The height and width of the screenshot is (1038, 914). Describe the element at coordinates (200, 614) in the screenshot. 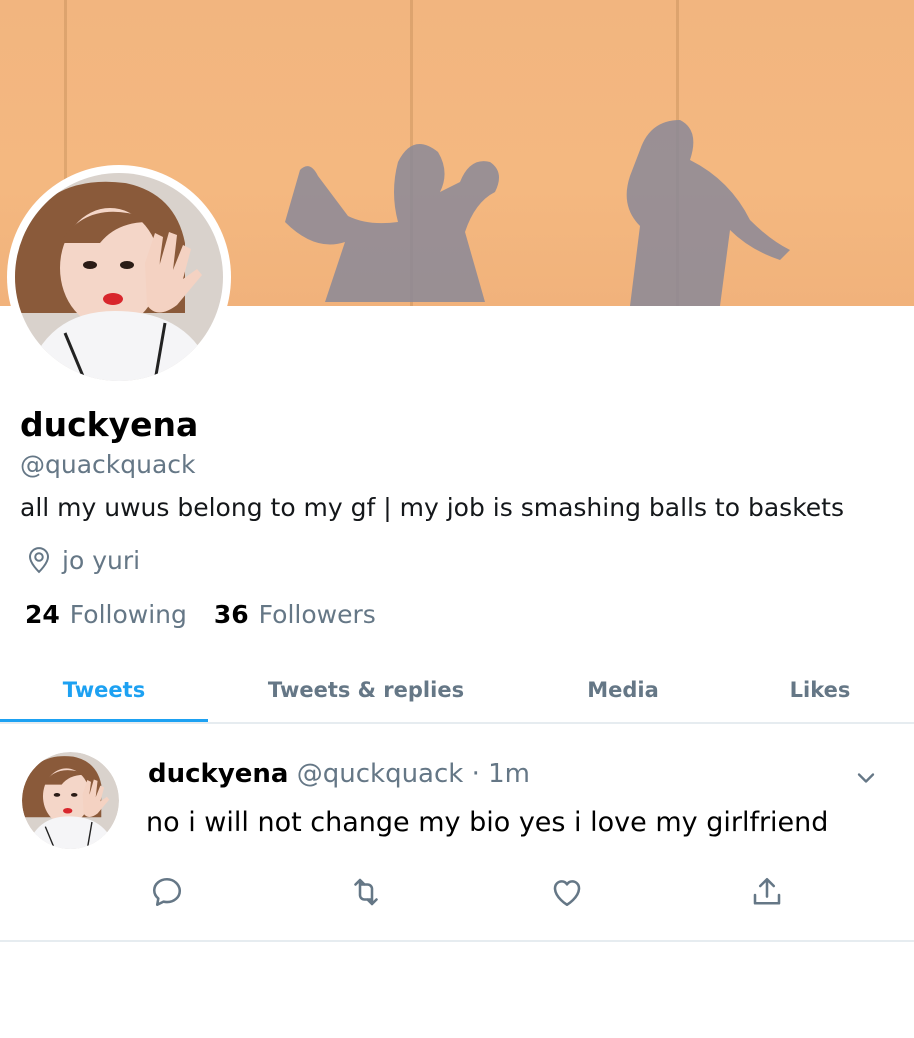

I see `follow-stats: 24 Following 36 Followers` at that location.